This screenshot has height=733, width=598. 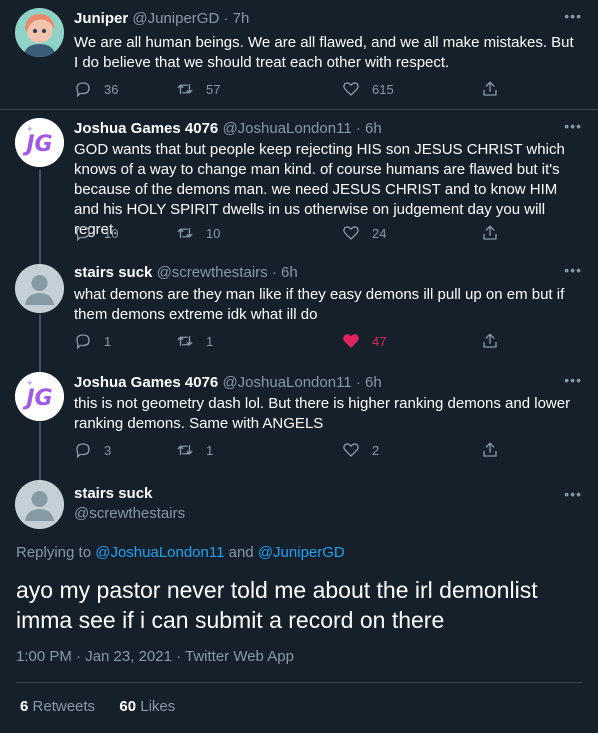 What do you see at coordinates (24, 706) in the screenshot?
I see `retweets-count: 6` at bounding box center [24, 706].